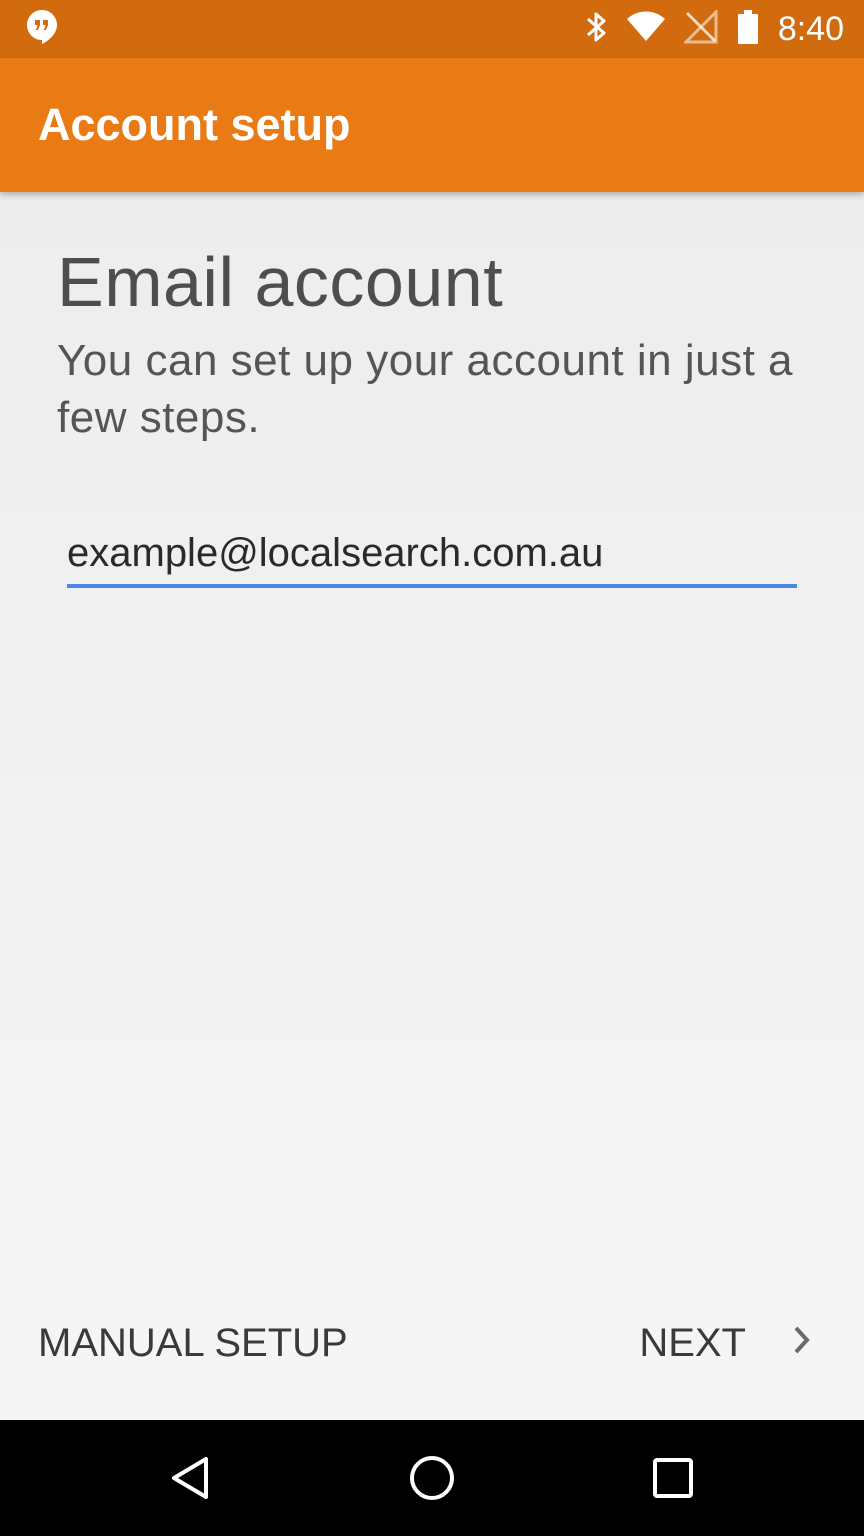 This screenshot has height=1536, width=864. Describe the element at coordinates (802, 1343) in the screenshot. I see `chevron-right-icon` at that location.